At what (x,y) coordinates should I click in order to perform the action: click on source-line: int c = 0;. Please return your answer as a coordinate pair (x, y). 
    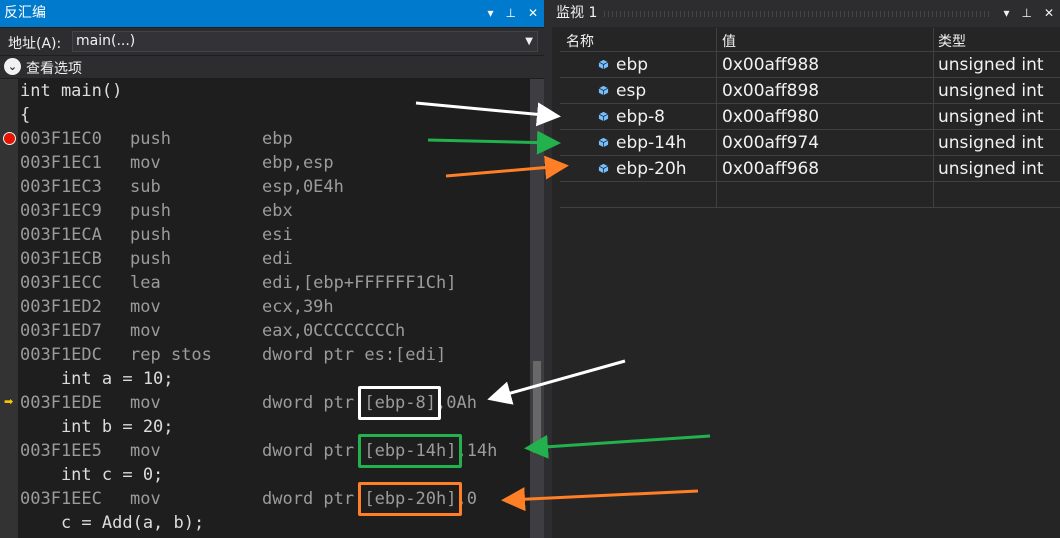
    Looking at the image, I should click on (91, 475).